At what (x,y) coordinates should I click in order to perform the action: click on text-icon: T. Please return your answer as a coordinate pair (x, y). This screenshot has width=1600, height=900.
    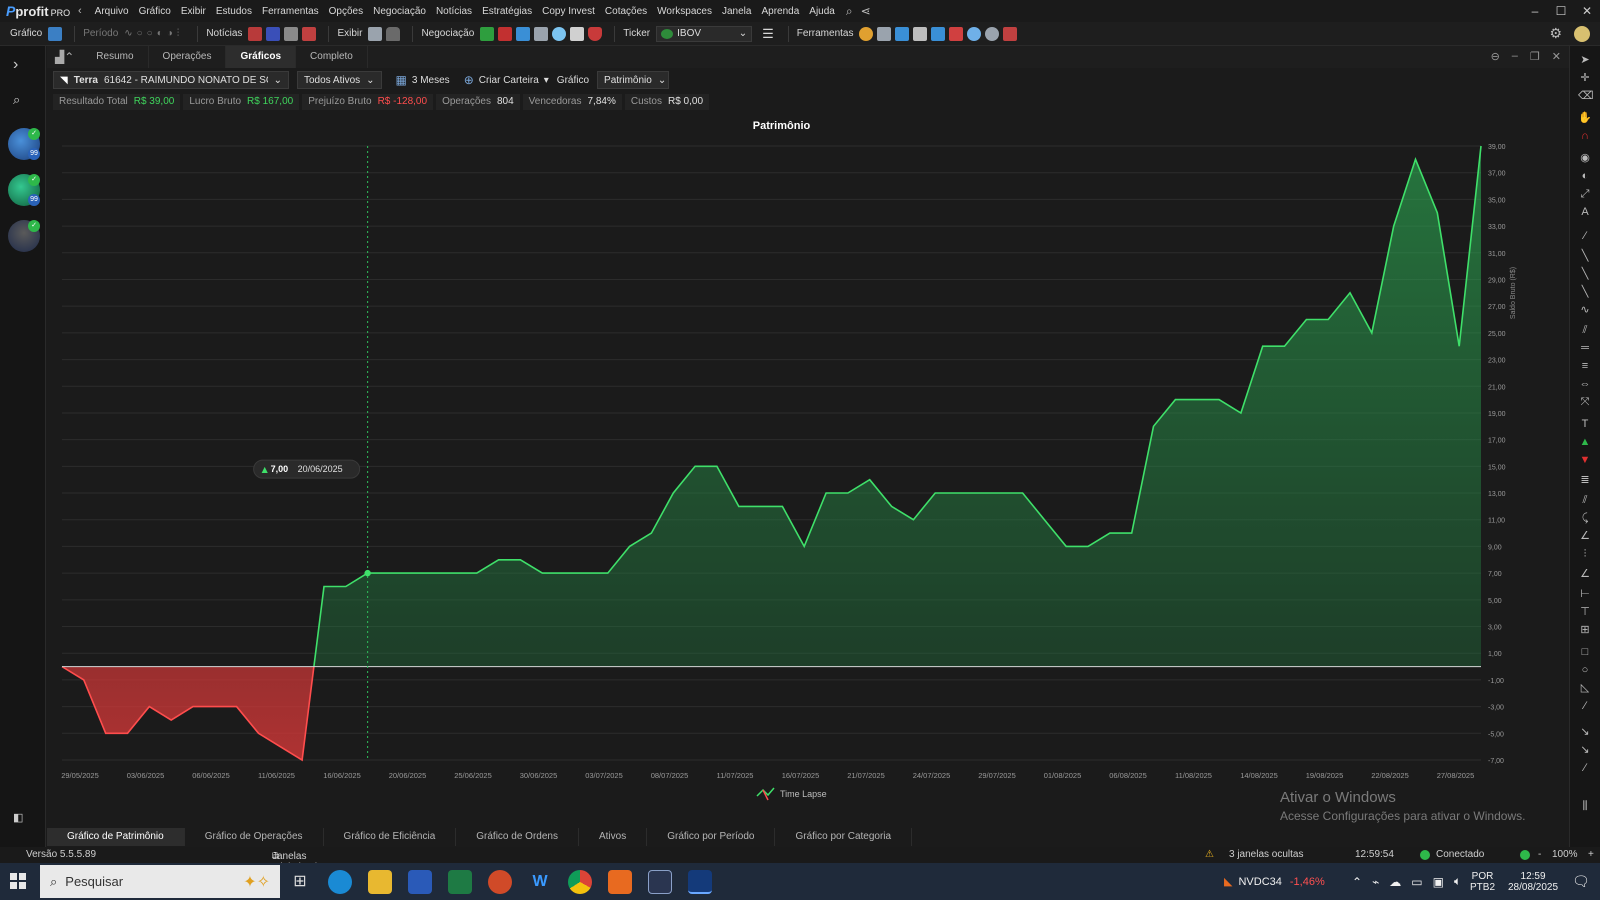
    Looking at the image, I should click on (1585, 424).